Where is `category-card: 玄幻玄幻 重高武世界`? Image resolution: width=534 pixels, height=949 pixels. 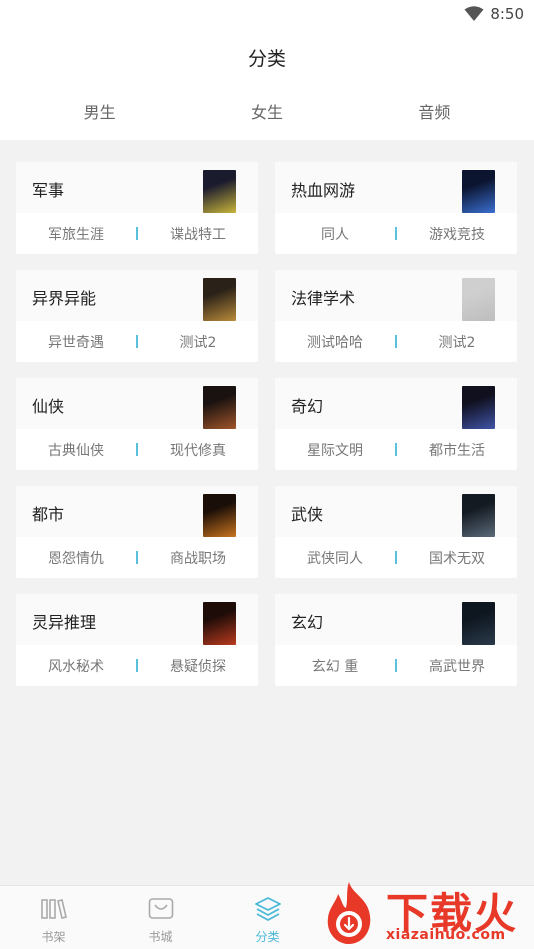 category-card: 玄幻玄幻 重高武世界 is located at coordinates (396, 640).